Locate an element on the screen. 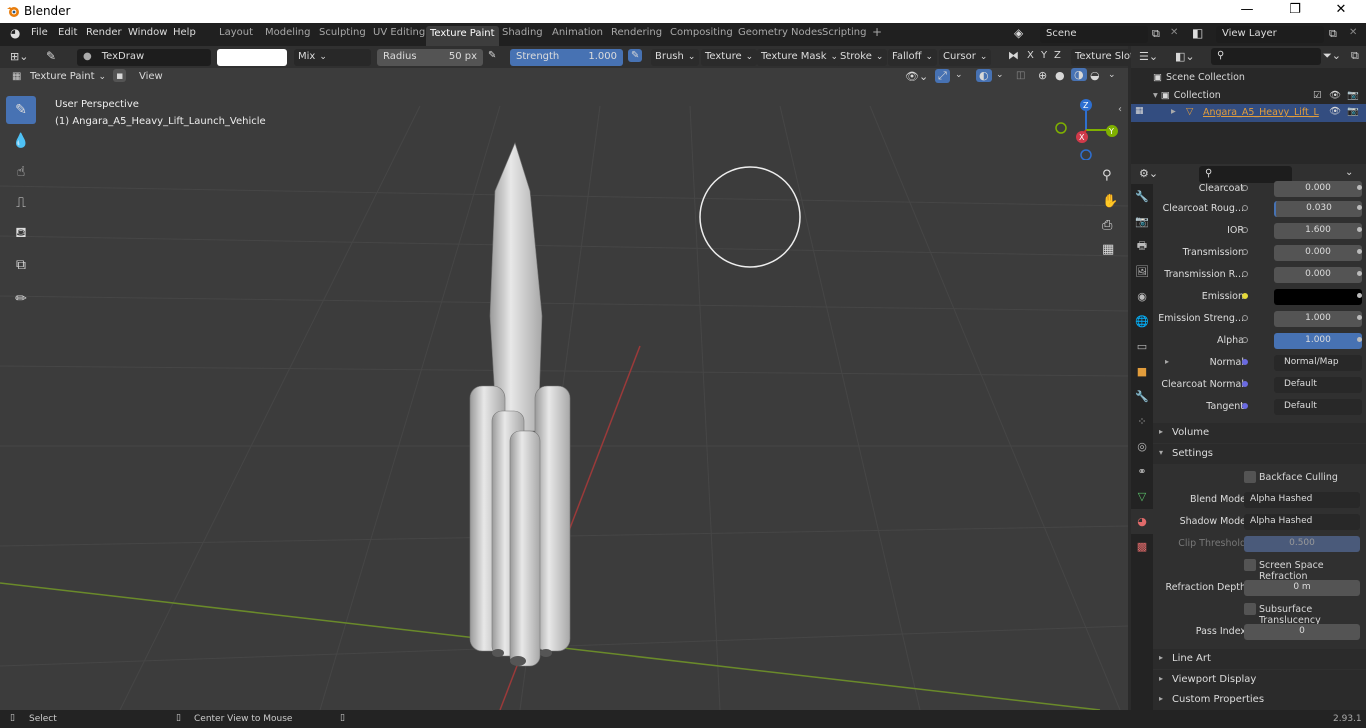 Image resolution: width=1366 pixels, height=728 pixels. emission-strength-field: 1.000 is located at coordinates (1318, 319).